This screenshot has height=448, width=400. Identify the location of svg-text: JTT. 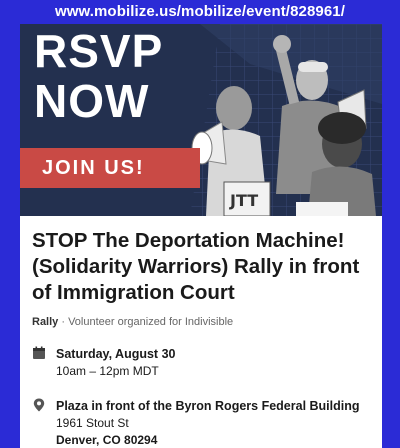
(243, 200).